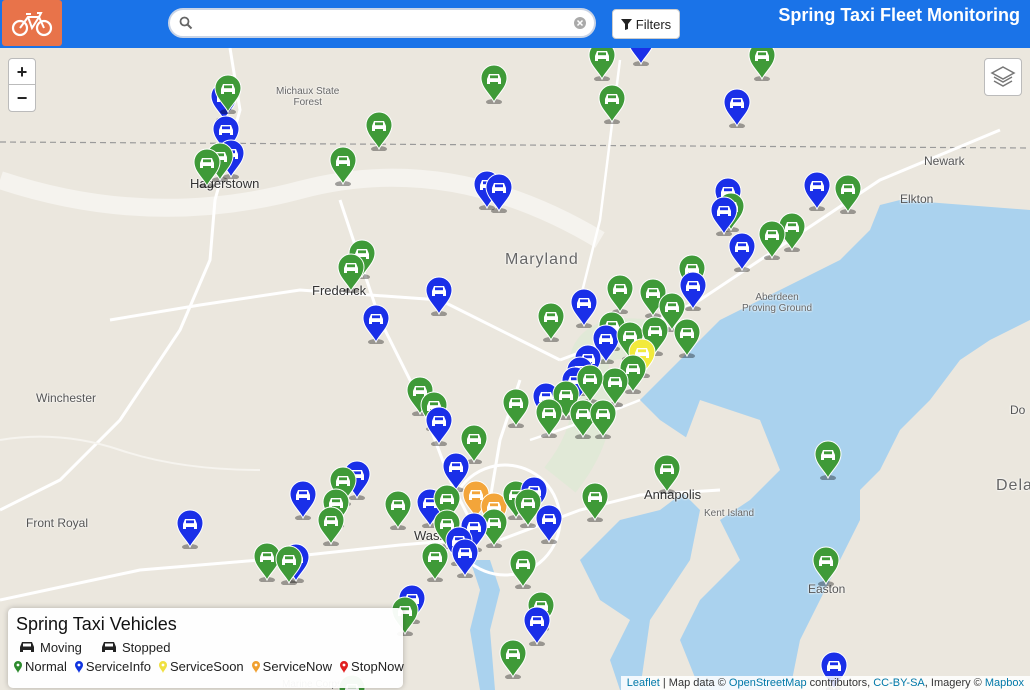 This screenshot has height=690, width=1030. Describe the element at coordinates (61, 647) in the screenshot. I see `legend-moving-label: Moving` at that location.